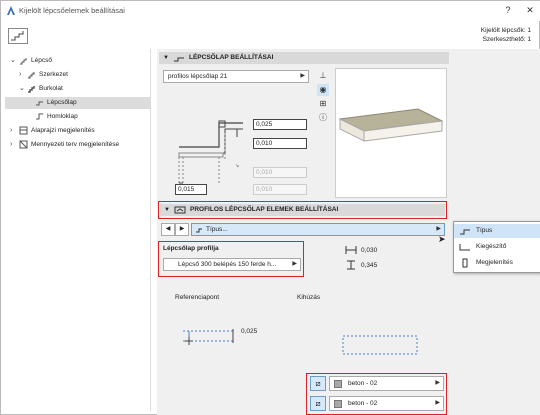 Image resolution: width=540 pixels, height=415 pixels. I want to click on help-button: ?, so click(508, 10).